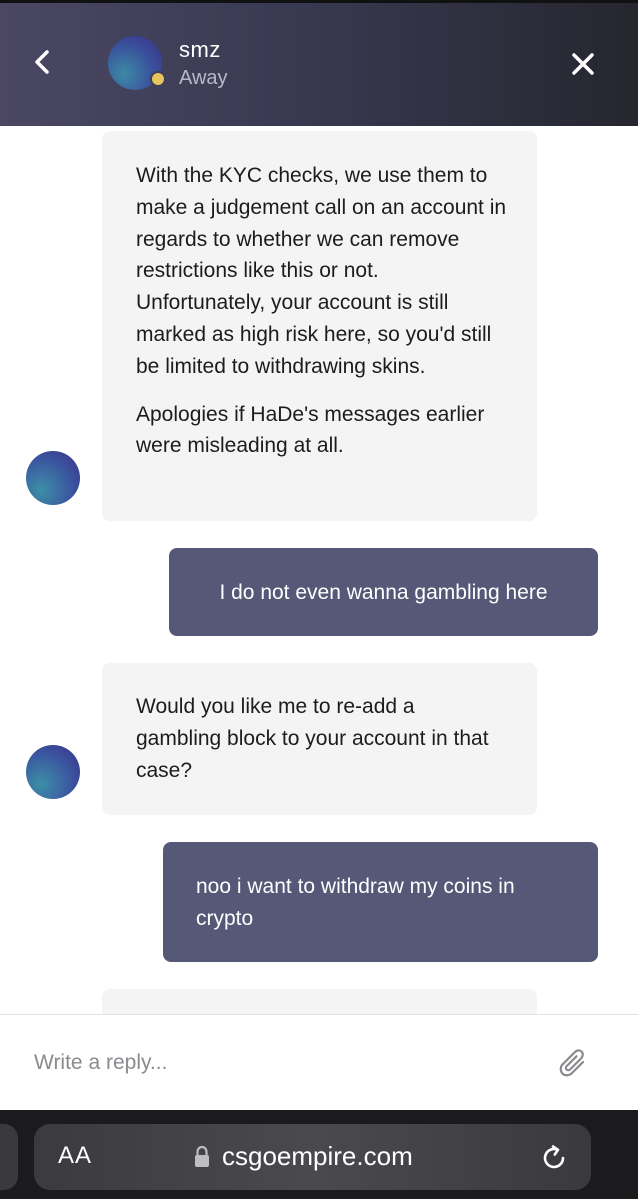 The image size is (638, 1199). What do you see at coordinates (294, 1063) in the screenshot?
I see `reply-input` at bounding box center [294, 1063].